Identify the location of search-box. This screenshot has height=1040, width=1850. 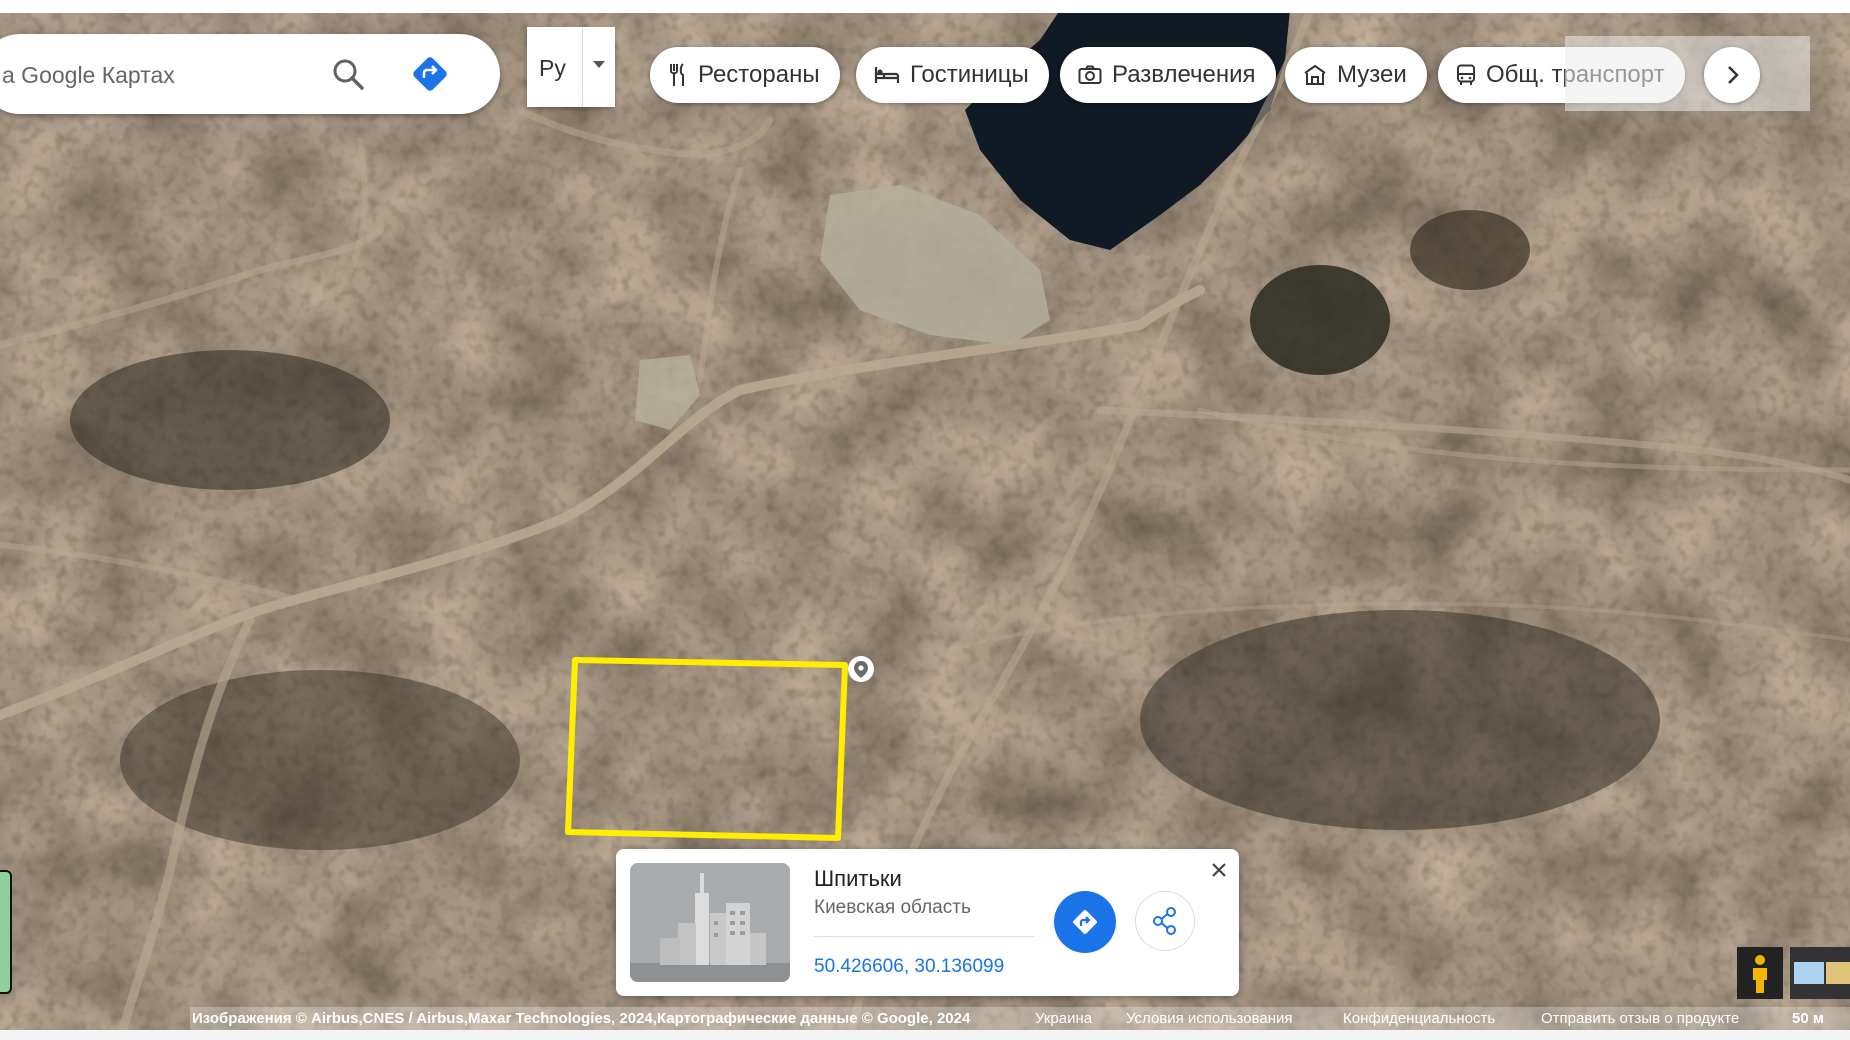
(250, 74).